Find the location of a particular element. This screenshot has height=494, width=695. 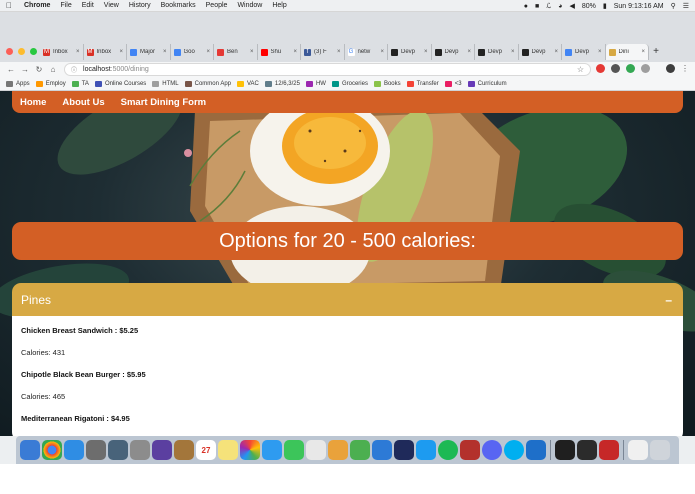

pages-icon is located at coordinates (338, 450).